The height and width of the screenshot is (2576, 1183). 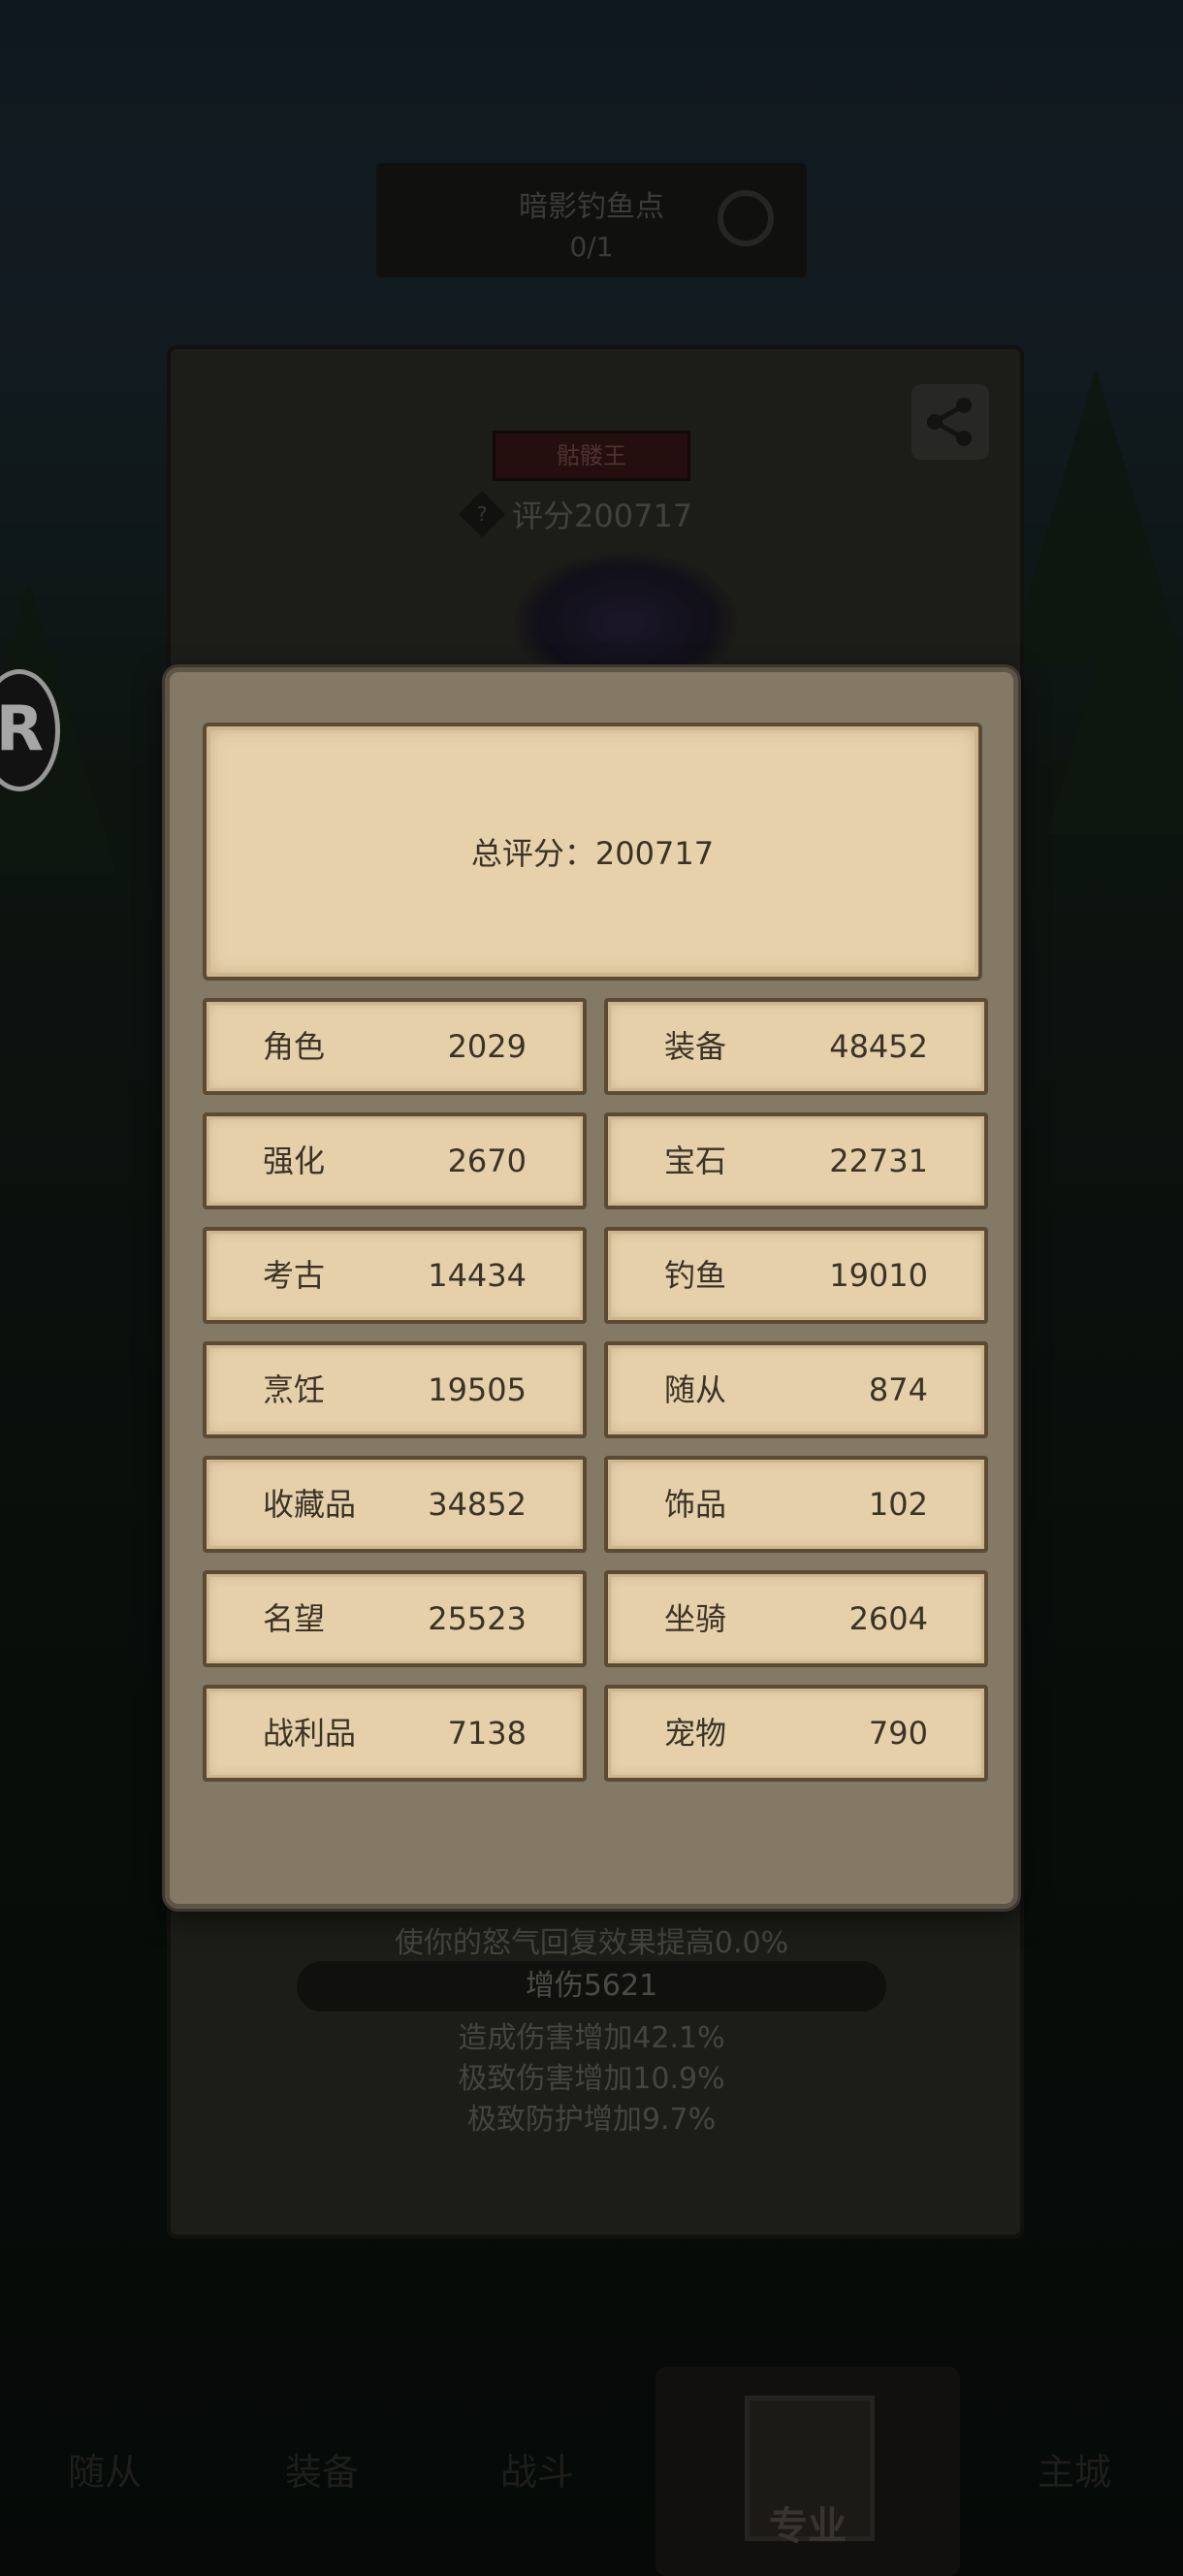 What do you see at coordinates (695, 1618) in the screenshot?
I see `stat-name: 坐骑` at bounding box center [695, 1618].